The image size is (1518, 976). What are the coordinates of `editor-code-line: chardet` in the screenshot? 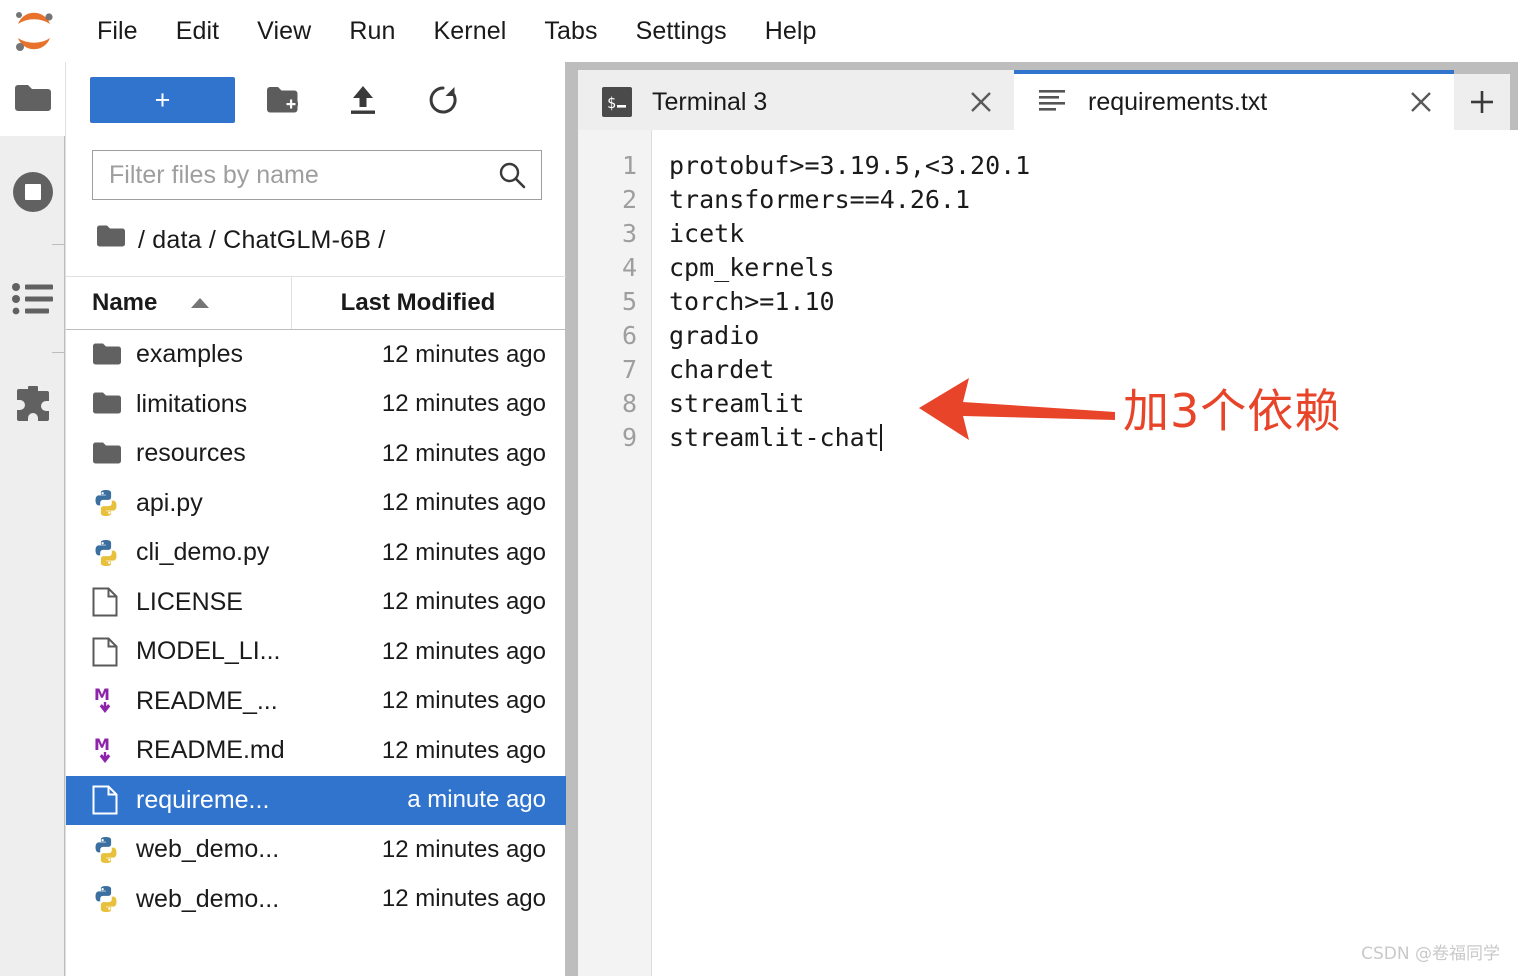 It's located at (1093, 370).